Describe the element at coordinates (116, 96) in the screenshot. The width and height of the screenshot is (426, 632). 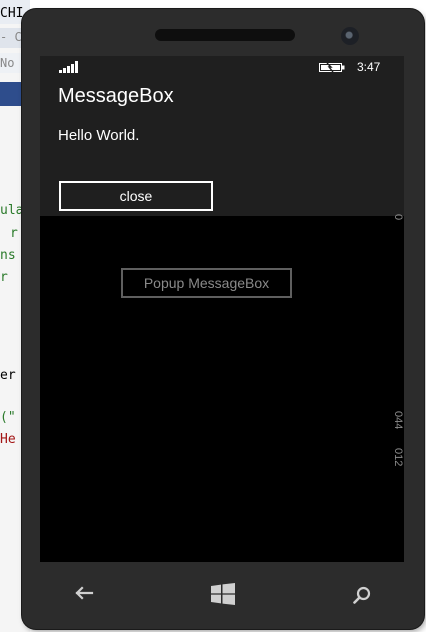
I see `message-box-title: MessageBox` at that location.